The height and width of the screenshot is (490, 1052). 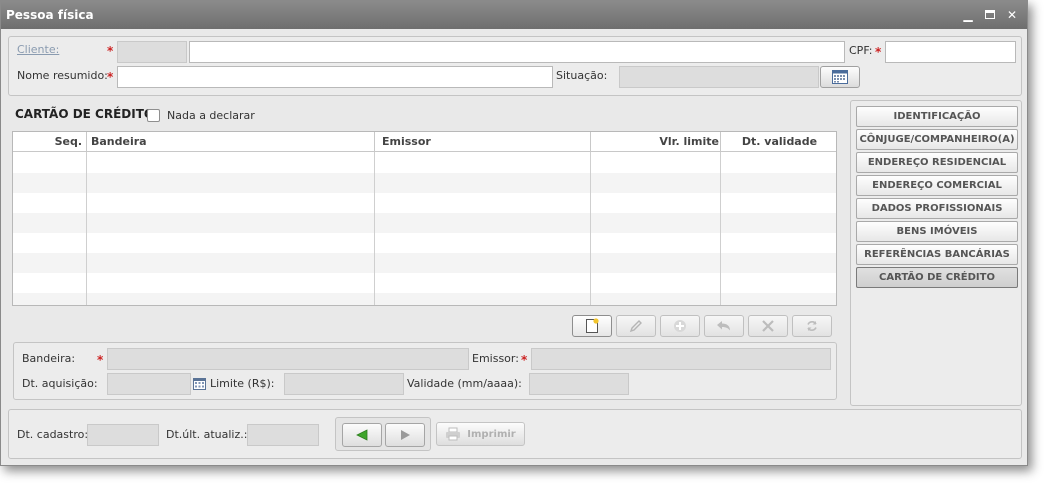 What do you see at coordinates (231, 142) in the screenshot?
I see `column-header-bandeira: Bandeira` at bounding box center [231, 142].